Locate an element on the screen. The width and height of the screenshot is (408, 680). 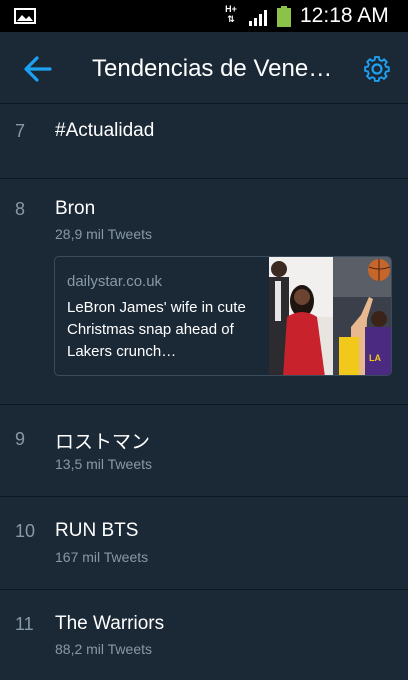
tweet-count: 167 mil Tweets is located at coordinates (102, 557).